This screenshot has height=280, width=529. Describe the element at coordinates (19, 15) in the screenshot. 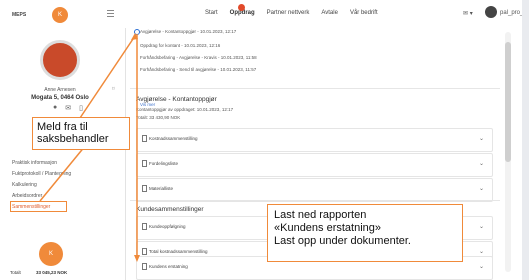

I see `logo: MEPS` at that location.